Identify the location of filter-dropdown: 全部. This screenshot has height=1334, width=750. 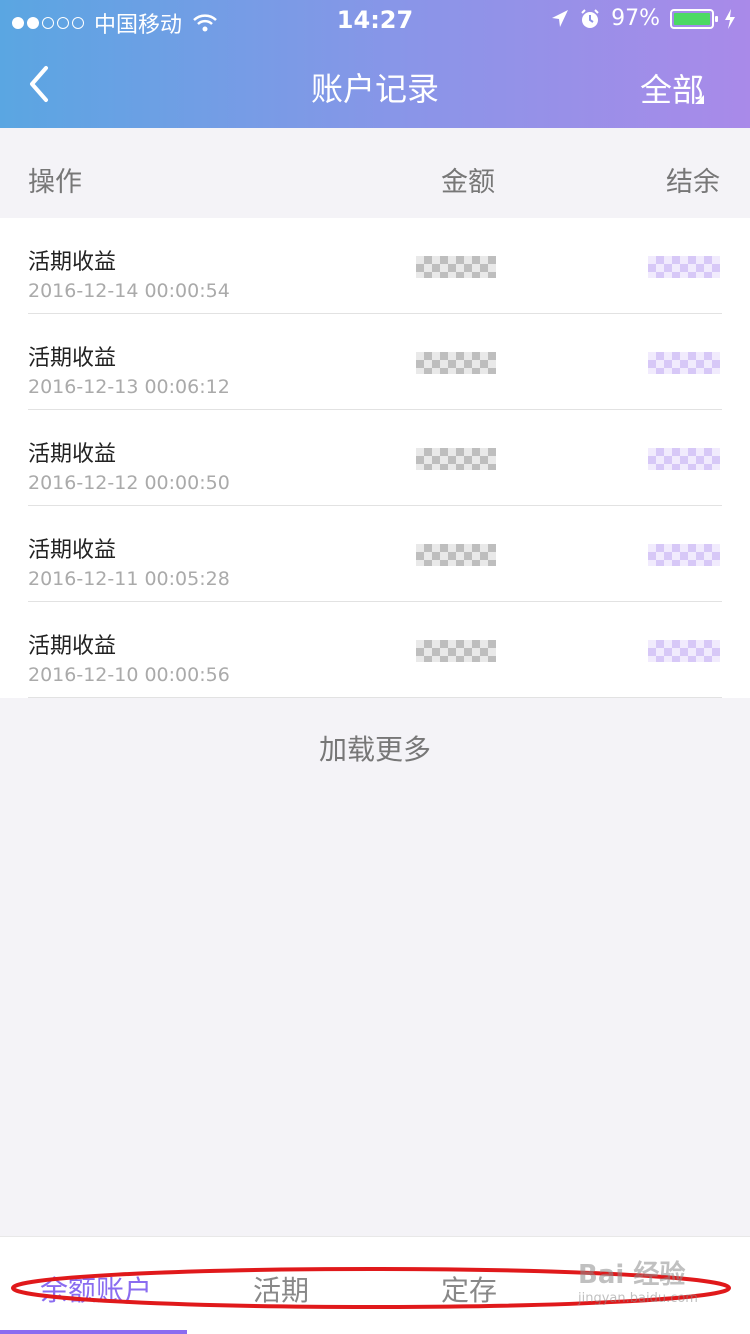
(672, 88).